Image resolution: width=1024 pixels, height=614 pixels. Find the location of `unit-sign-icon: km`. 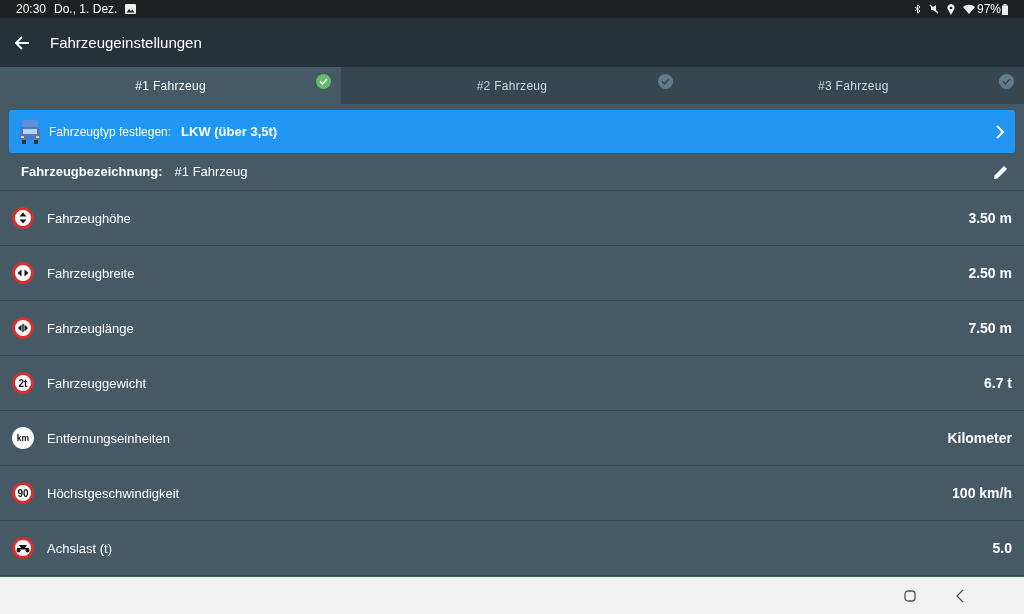

unit-sign-icon: km is located at coordinates (23, 438).